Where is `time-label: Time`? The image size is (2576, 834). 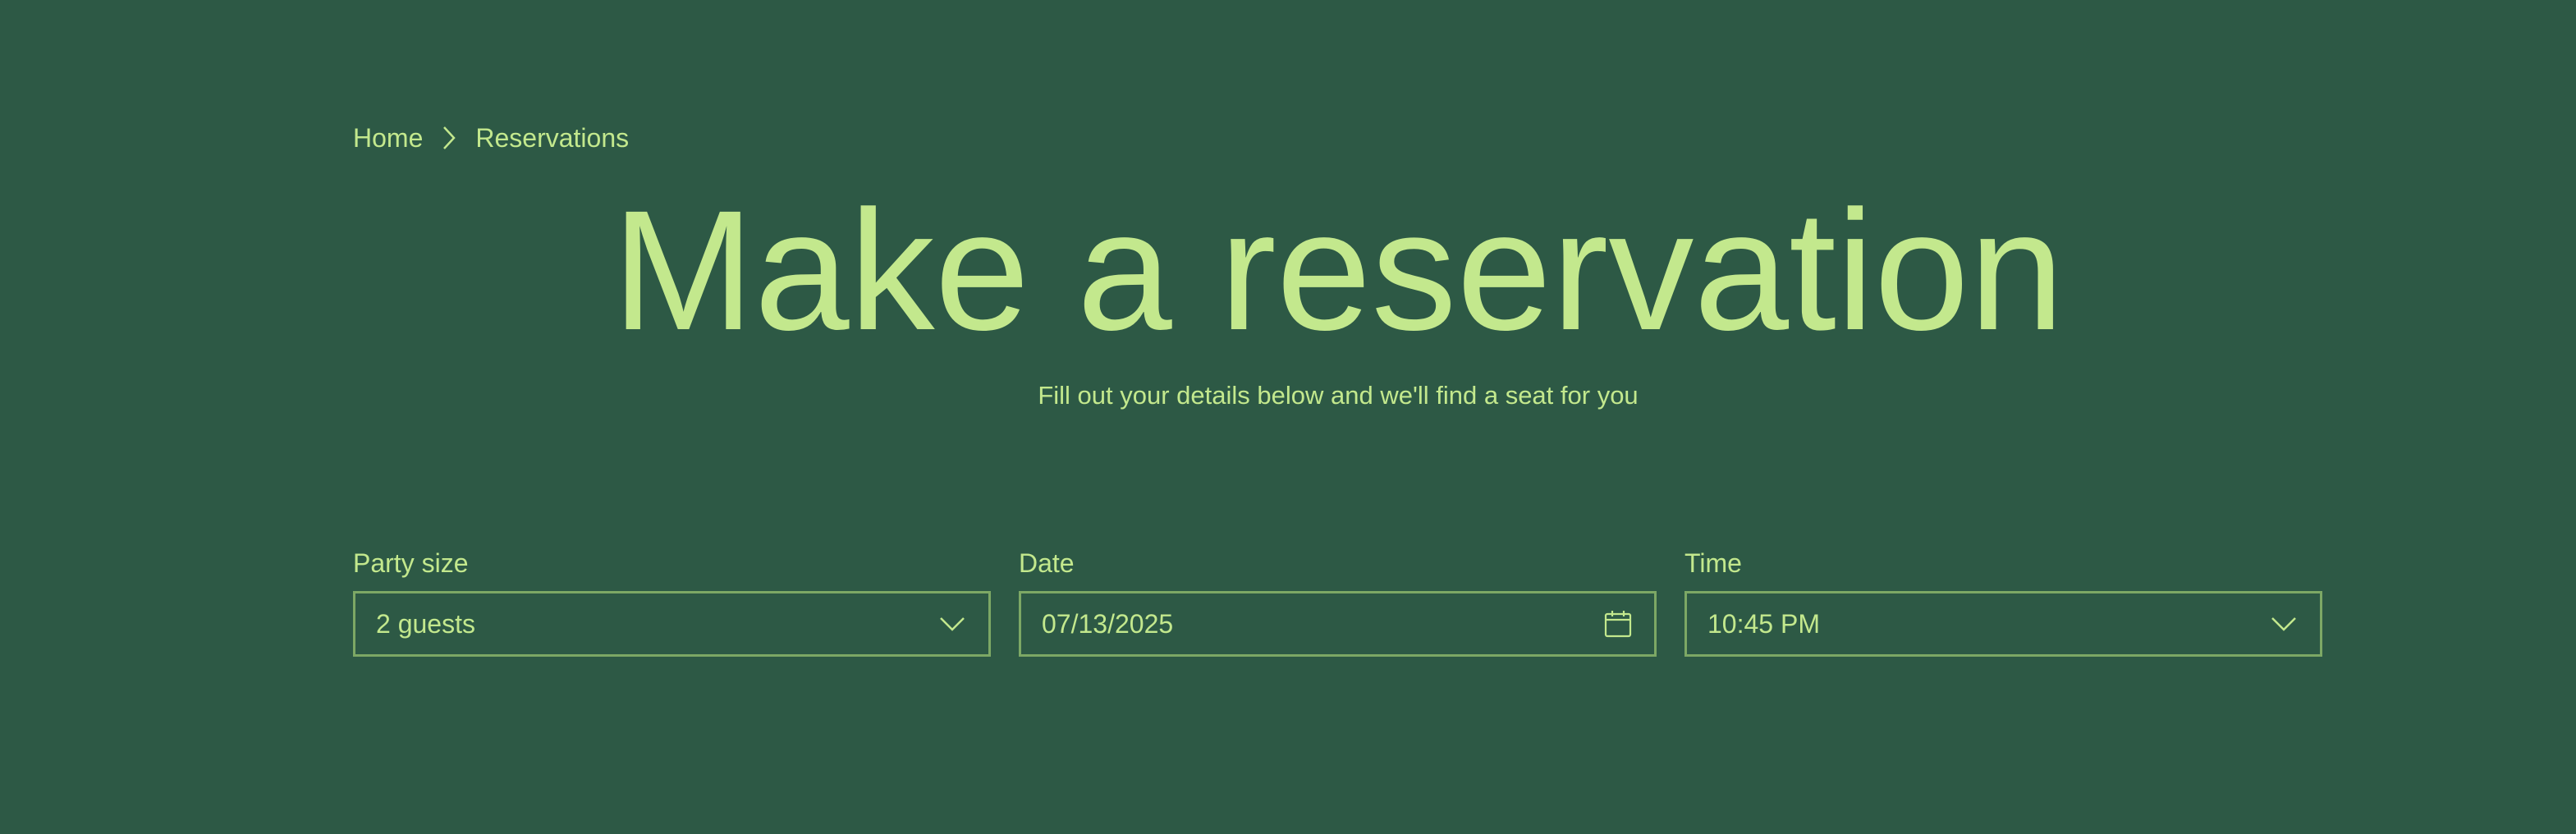 time-label: Time is located at coordinates (1713, 563).